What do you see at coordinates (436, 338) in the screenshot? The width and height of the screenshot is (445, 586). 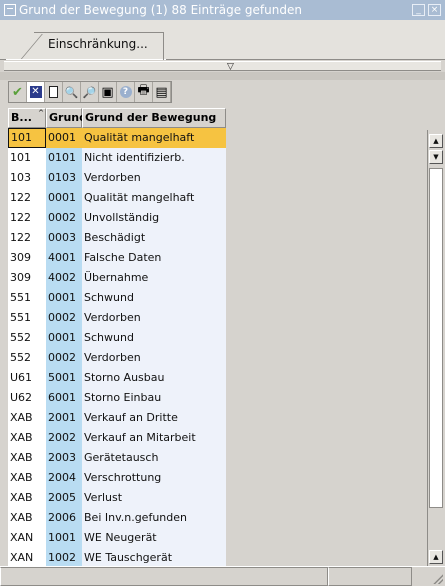 I see `scrollbar-thumb` at bounding box center [436, 338].